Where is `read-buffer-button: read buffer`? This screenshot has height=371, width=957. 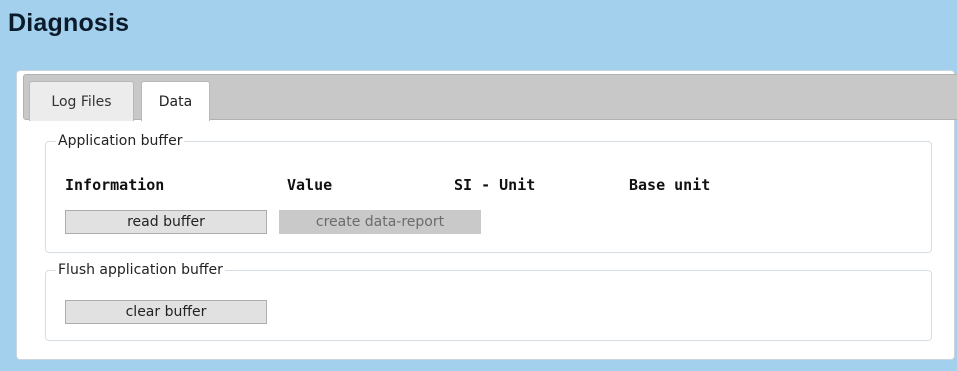
read-buffer-button: read buffer is located at coordinates (166, 222).